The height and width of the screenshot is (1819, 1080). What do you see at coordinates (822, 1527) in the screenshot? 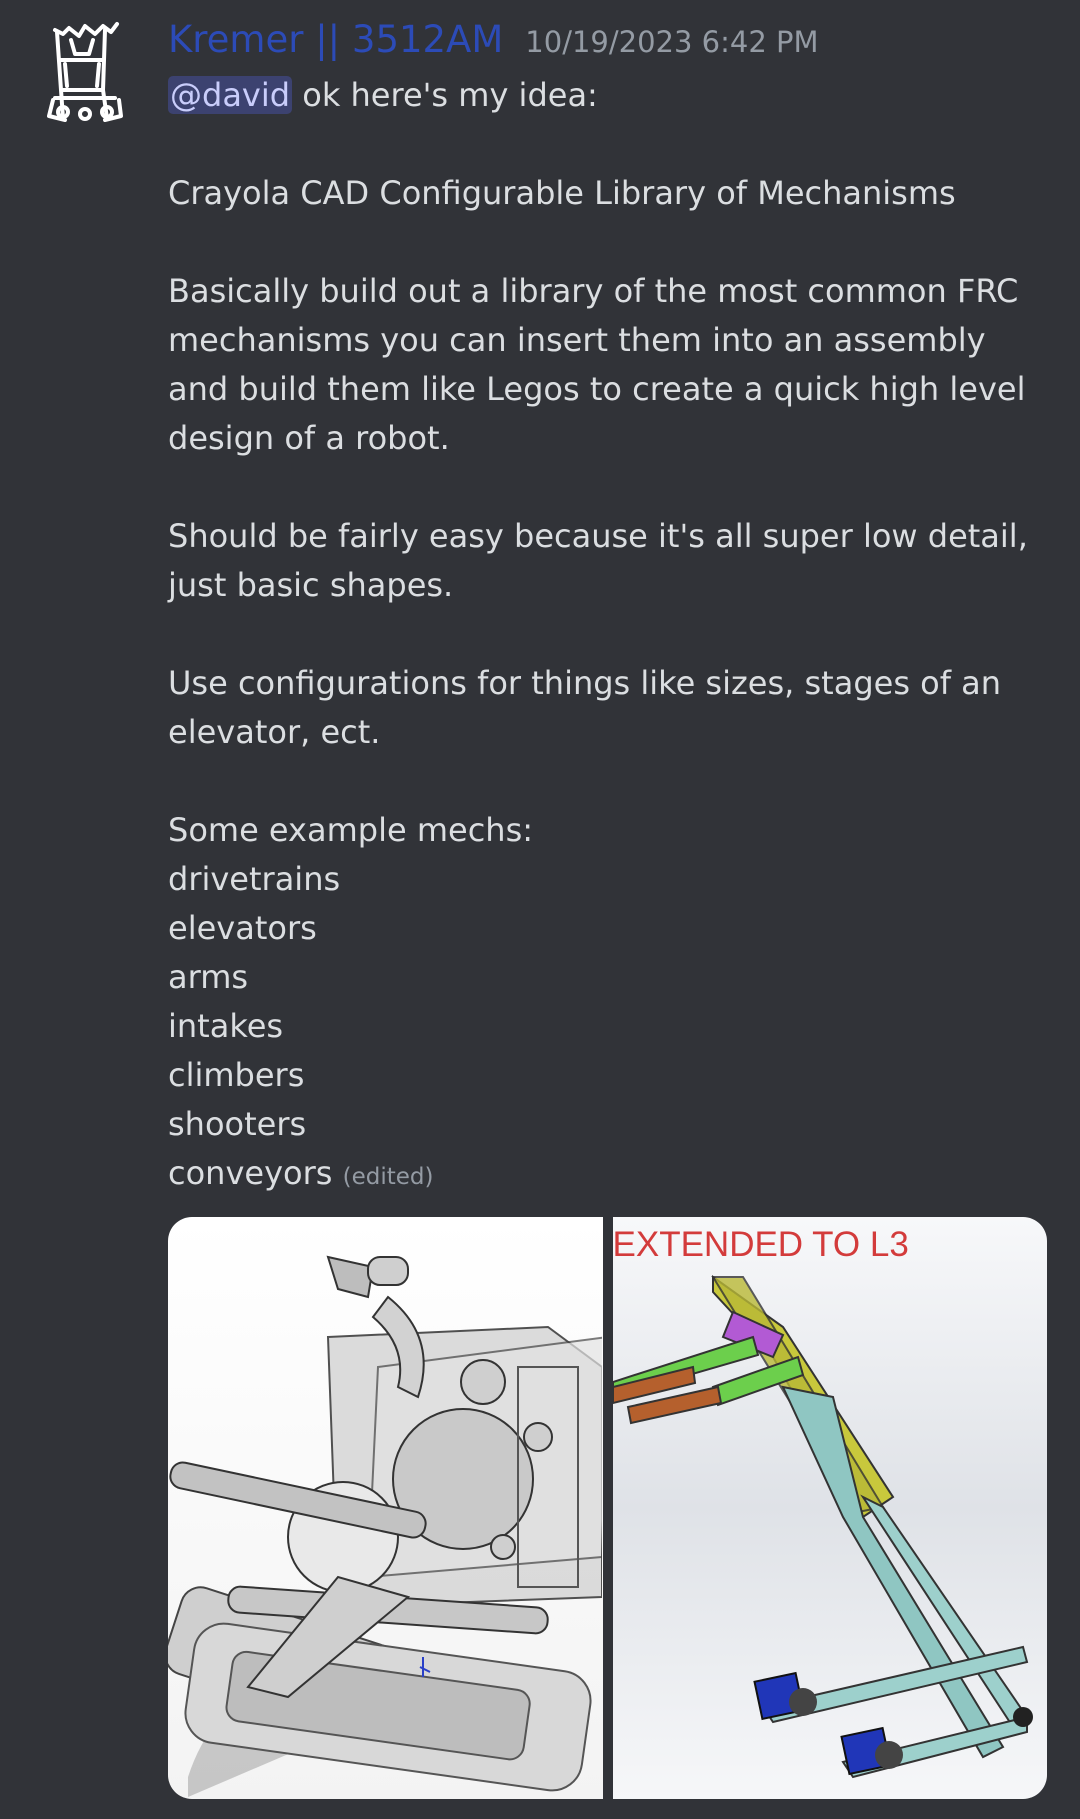
I see `cad-render-climber` at bounding box center [822, 1527].